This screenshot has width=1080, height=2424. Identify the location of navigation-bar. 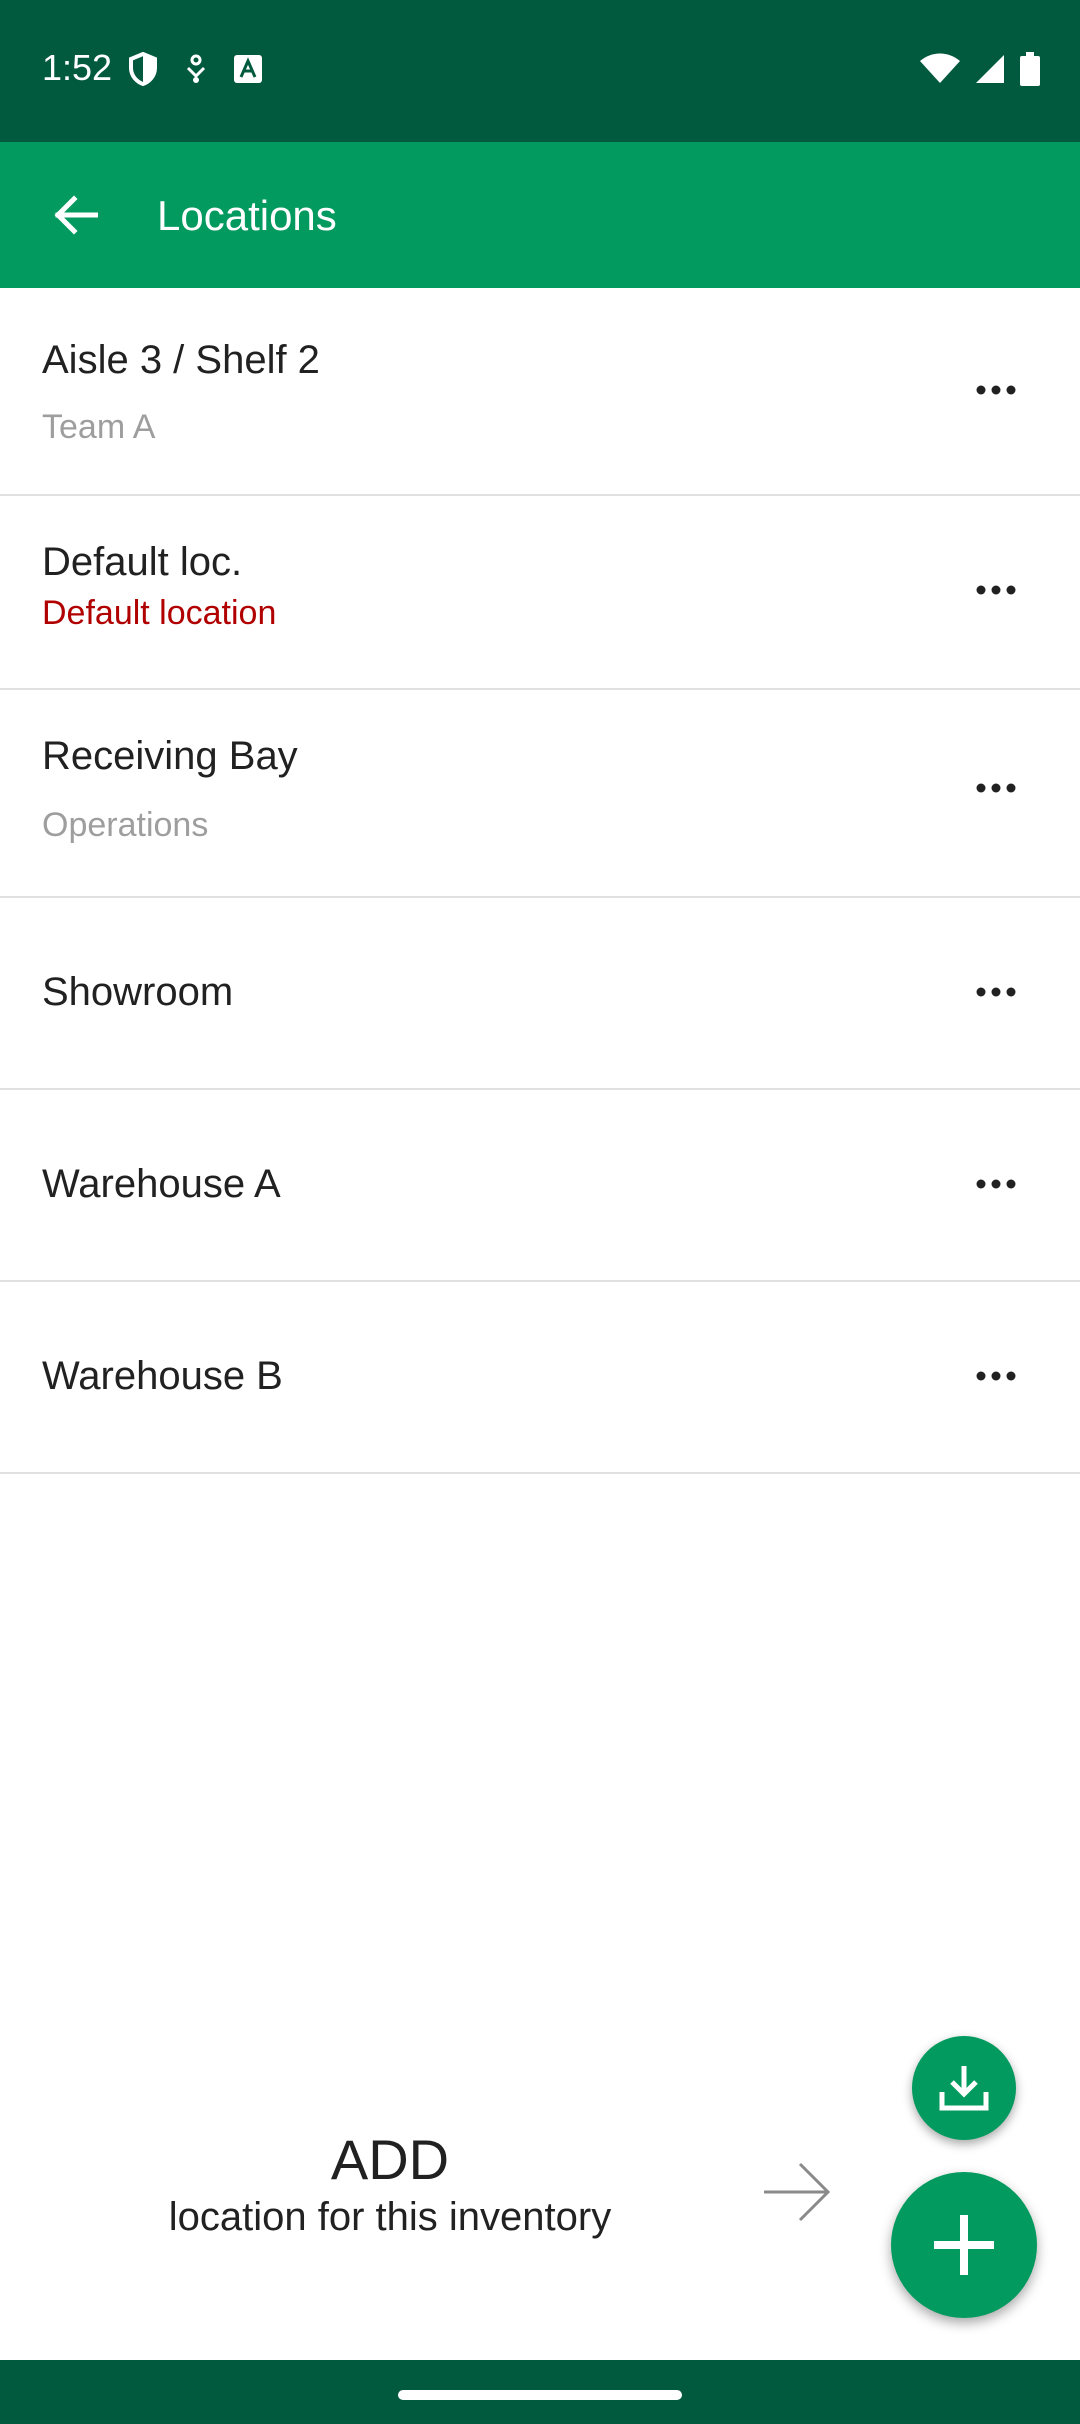
(540, 2392).